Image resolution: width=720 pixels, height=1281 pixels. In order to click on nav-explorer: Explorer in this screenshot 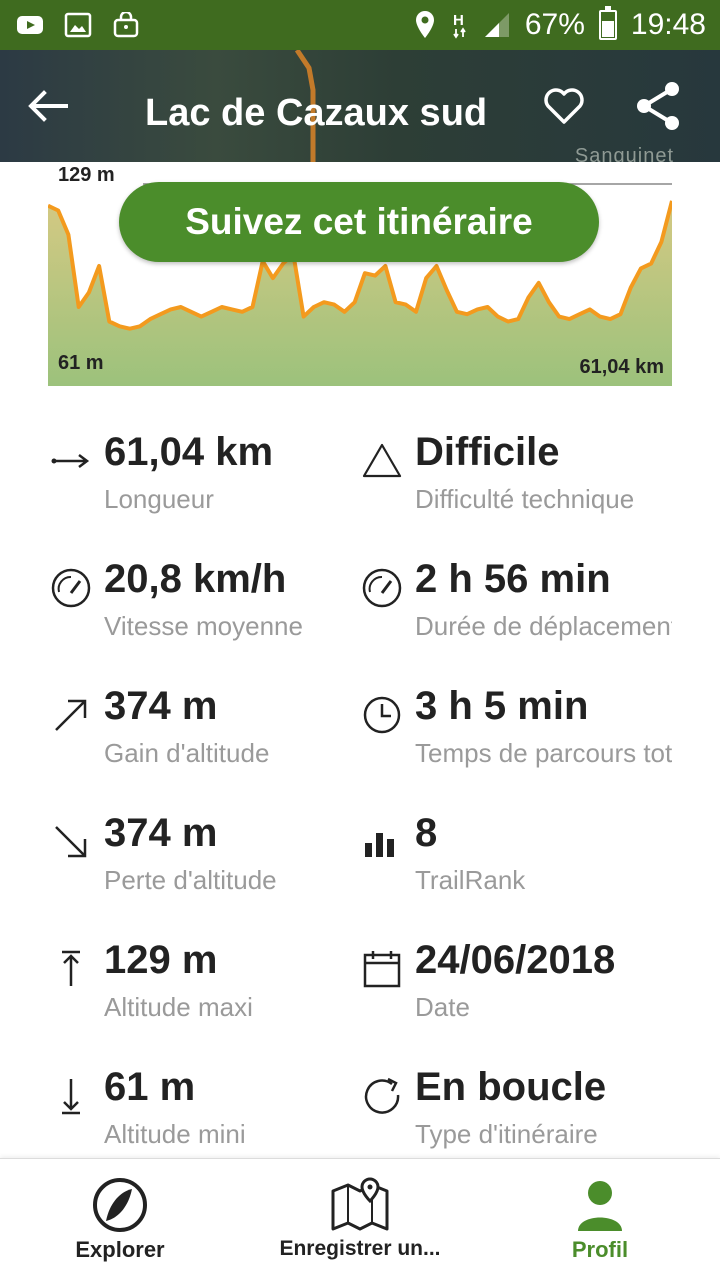, I will do `click(120, 1220)`.